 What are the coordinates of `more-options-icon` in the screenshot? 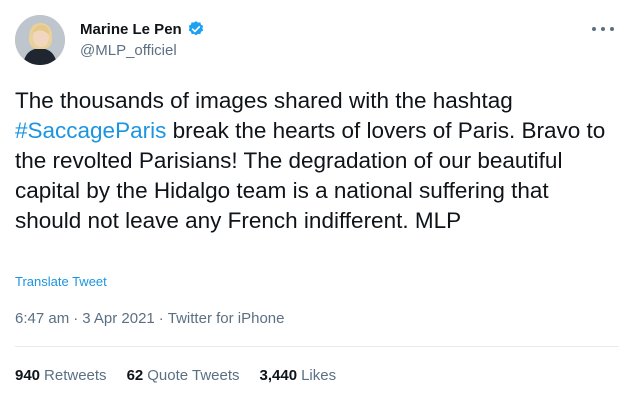 It's located at (603, 29).